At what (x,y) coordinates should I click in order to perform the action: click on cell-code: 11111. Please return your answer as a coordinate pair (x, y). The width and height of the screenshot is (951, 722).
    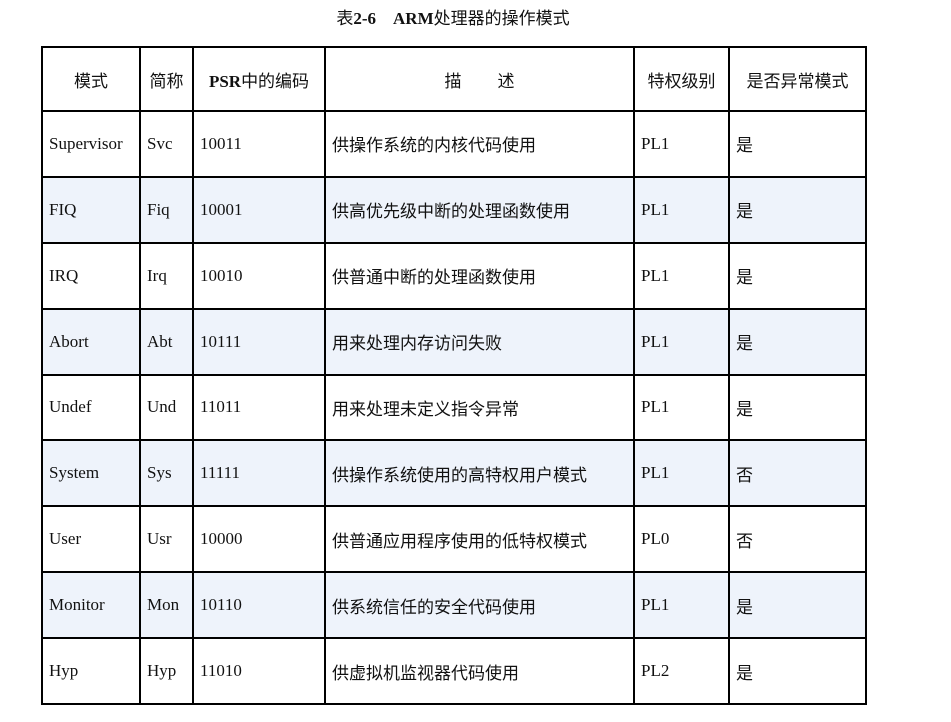
    Looking at the image, I should click on (259, 473).